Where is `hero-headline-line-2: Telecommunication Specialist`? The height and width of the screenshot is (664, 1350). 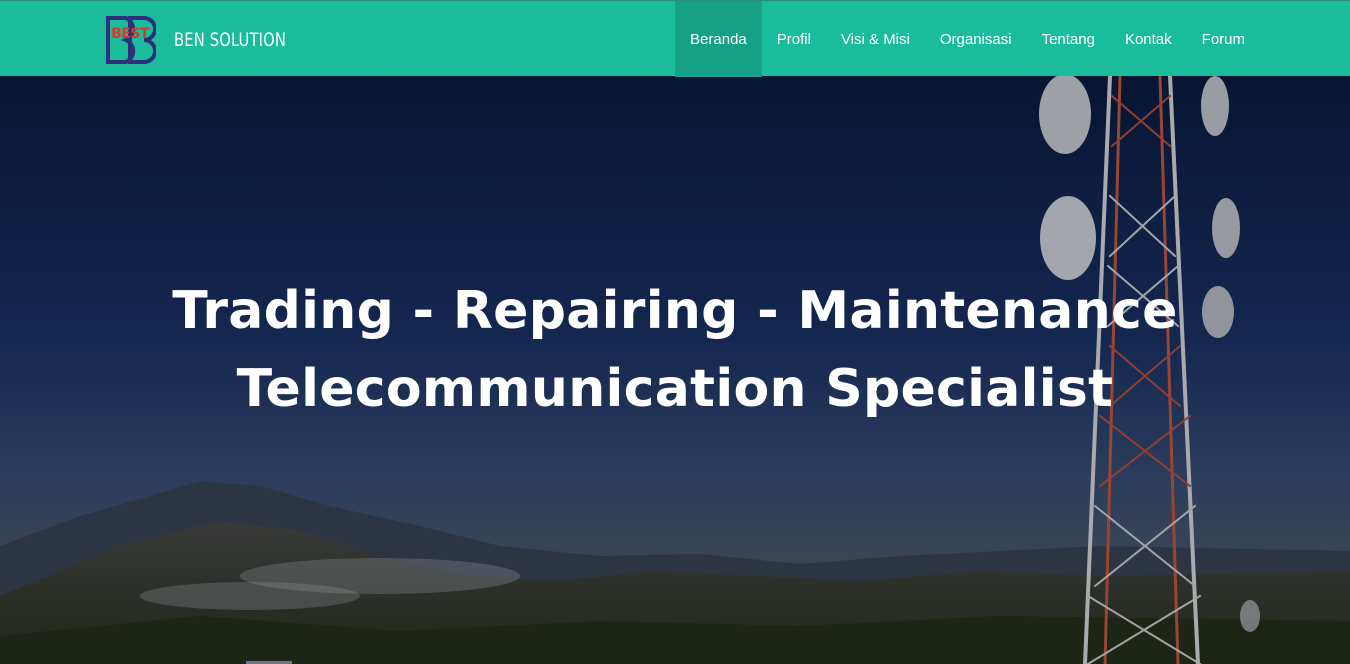
hero-headline-line-2: Telecommunication Specialist is located at coordinates (675, 389).